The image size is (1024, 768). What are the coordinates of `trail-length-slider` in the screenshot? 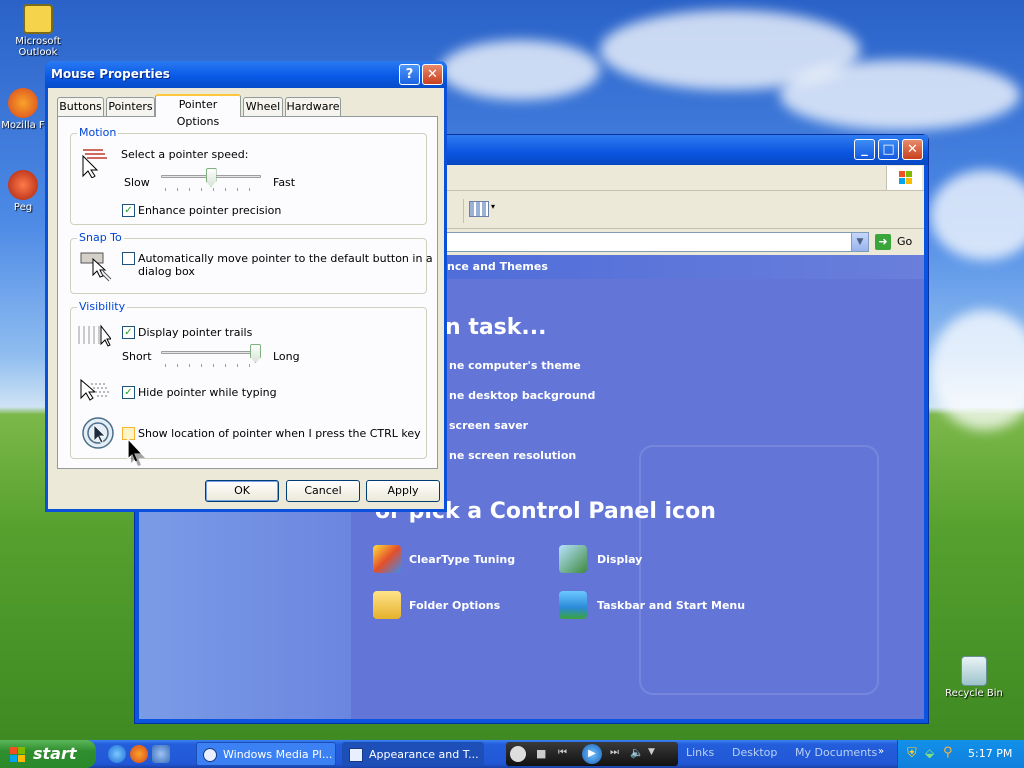 It's located at (211, 355).